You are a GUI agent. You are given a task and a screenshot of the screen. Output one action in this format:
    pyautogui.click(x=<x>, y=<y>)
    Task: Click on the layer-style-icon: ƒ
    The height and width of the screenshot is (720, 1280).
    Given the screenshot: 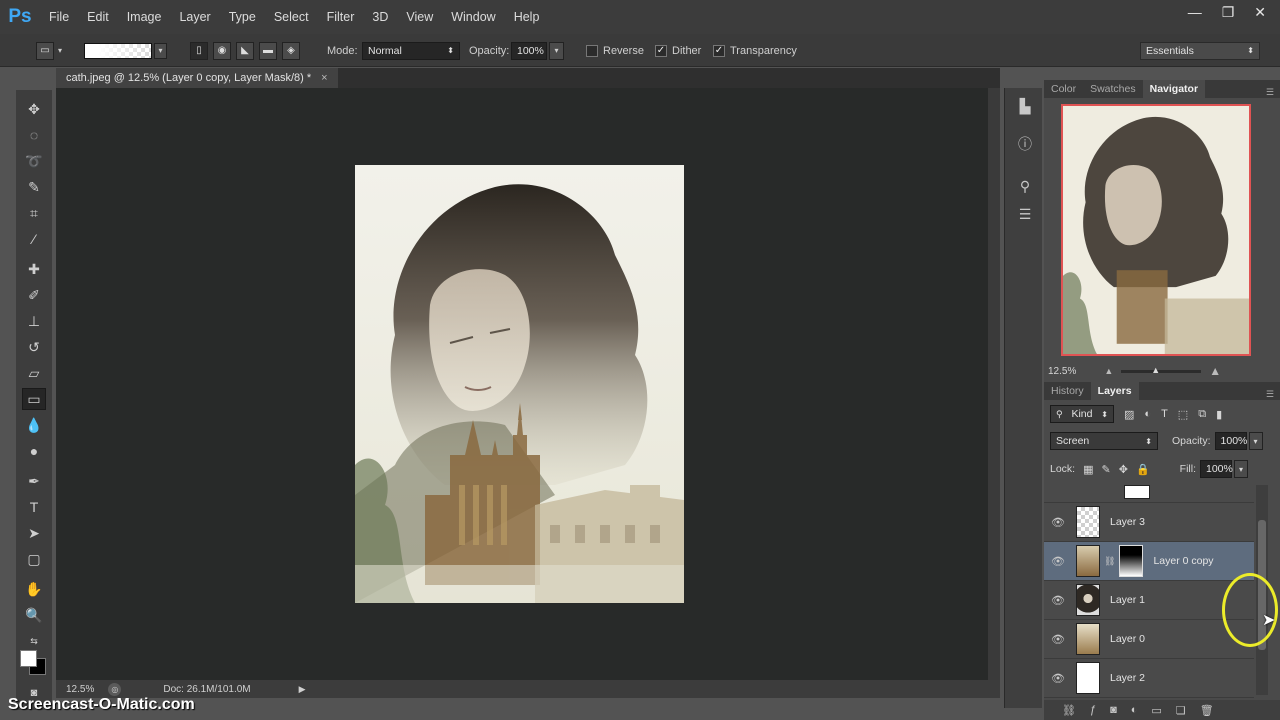 What is the action you would take?
    pyautogui.click(x=1093, y=710)
    